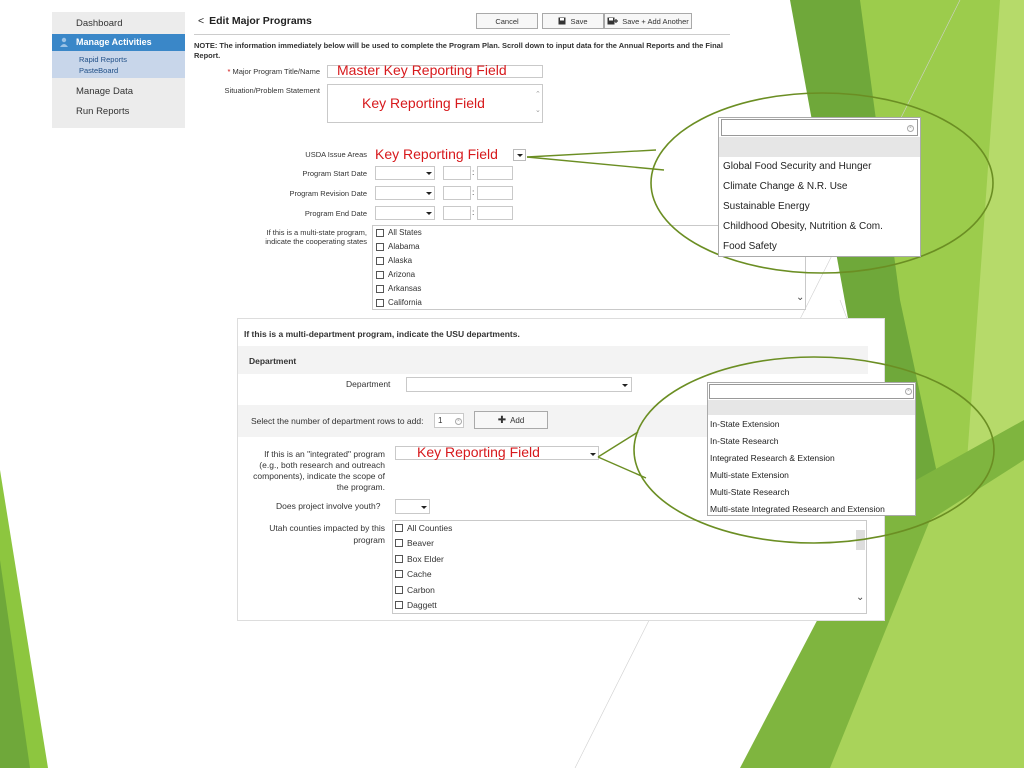 The image size is (1024, 768). I want to click on page-title-text: Edit Major Programs, so click(260, 21).